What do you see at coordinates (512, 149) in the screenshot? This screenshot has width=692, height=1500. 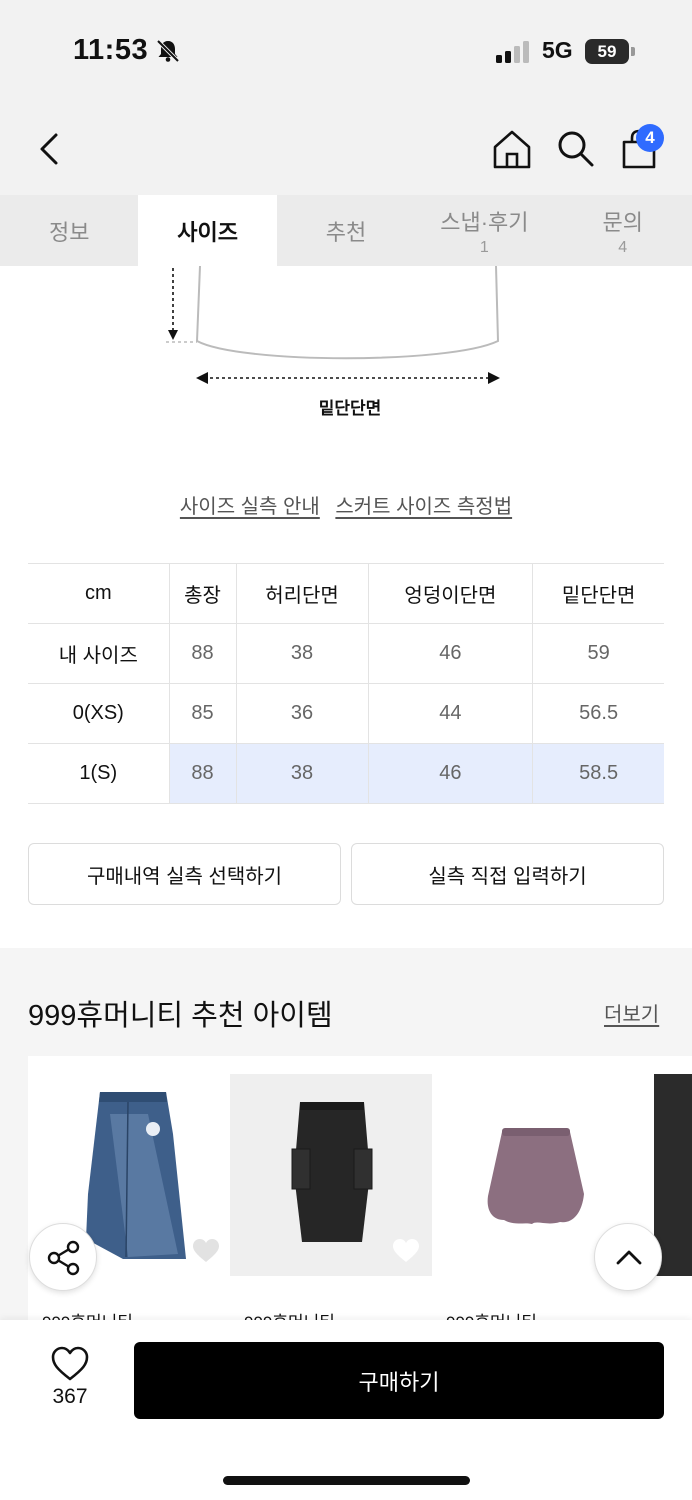 I see `home-icon` at bounding box center [512, 149].